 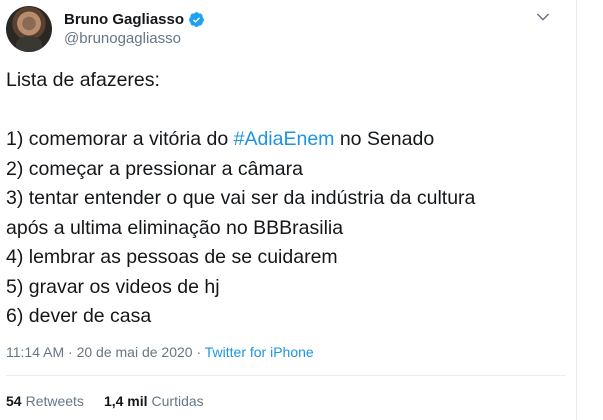 I want to click on tweet-stats: 54 Retweets 1,4 mil Curtidas, so click(x=105, y=401).